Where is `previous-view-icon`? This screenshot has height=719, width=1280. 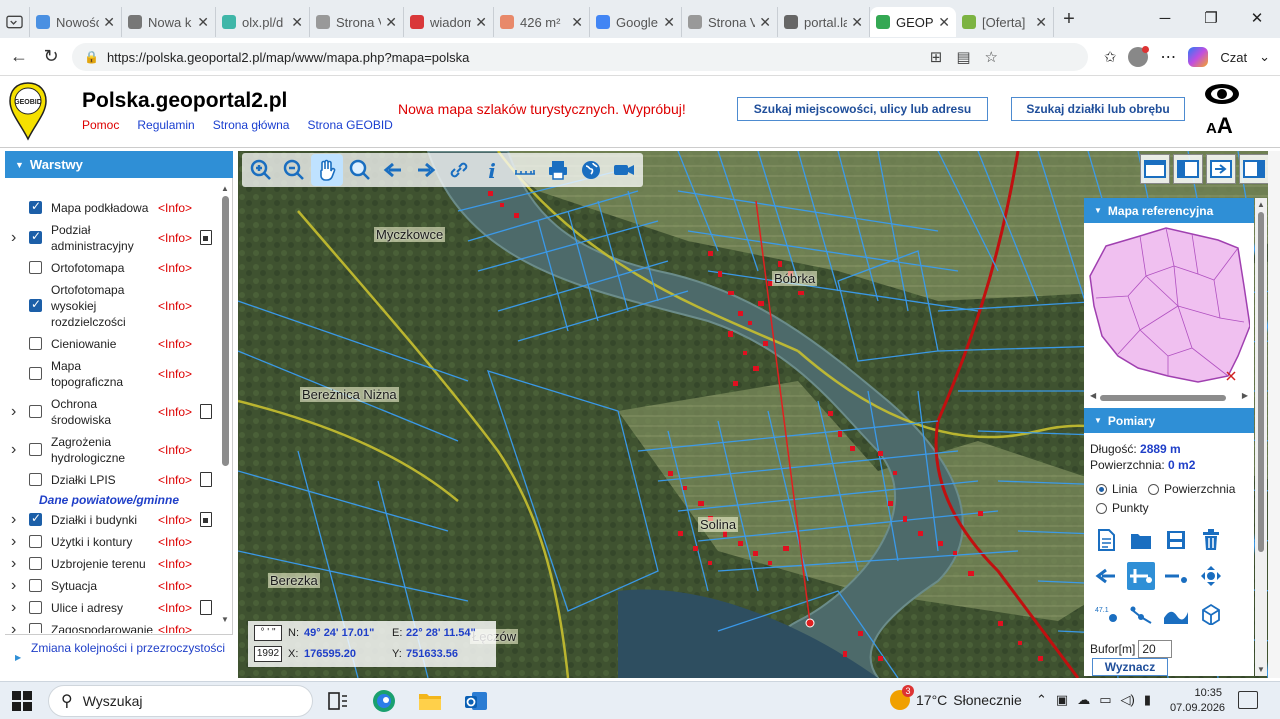
previous-view-icon is located at coordinates (393, 170).